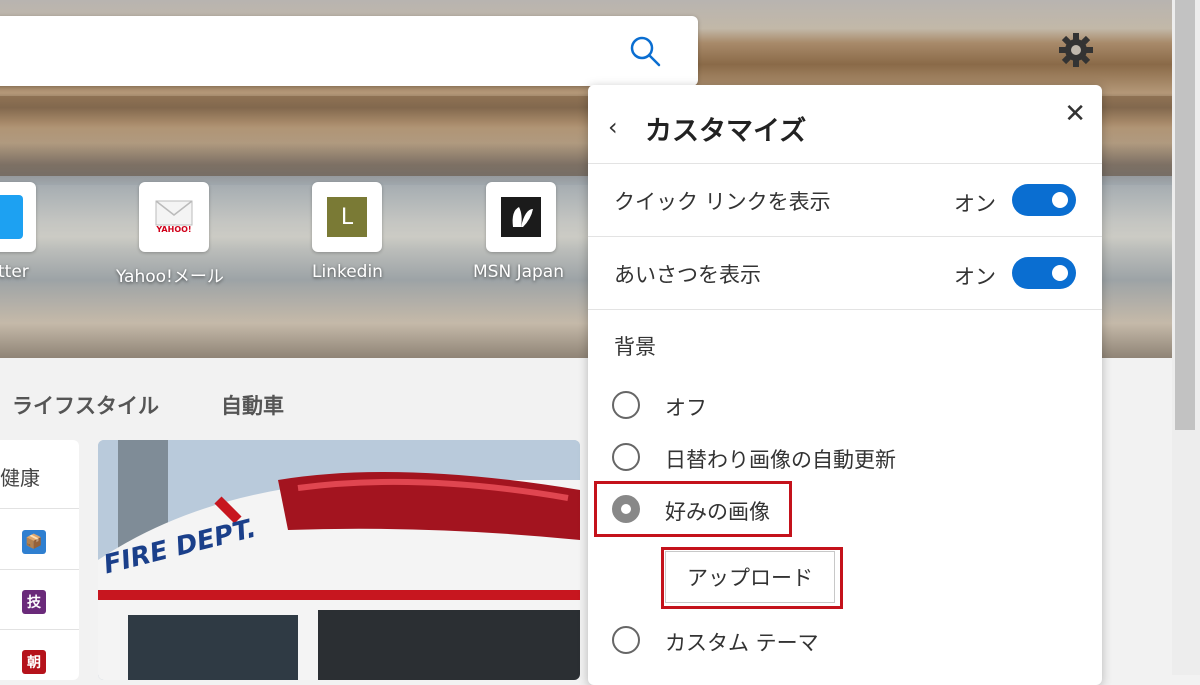 The height and width of the screenshot is (685, 1200). I want to click on card-category-label: 健康, so click(20, 478).